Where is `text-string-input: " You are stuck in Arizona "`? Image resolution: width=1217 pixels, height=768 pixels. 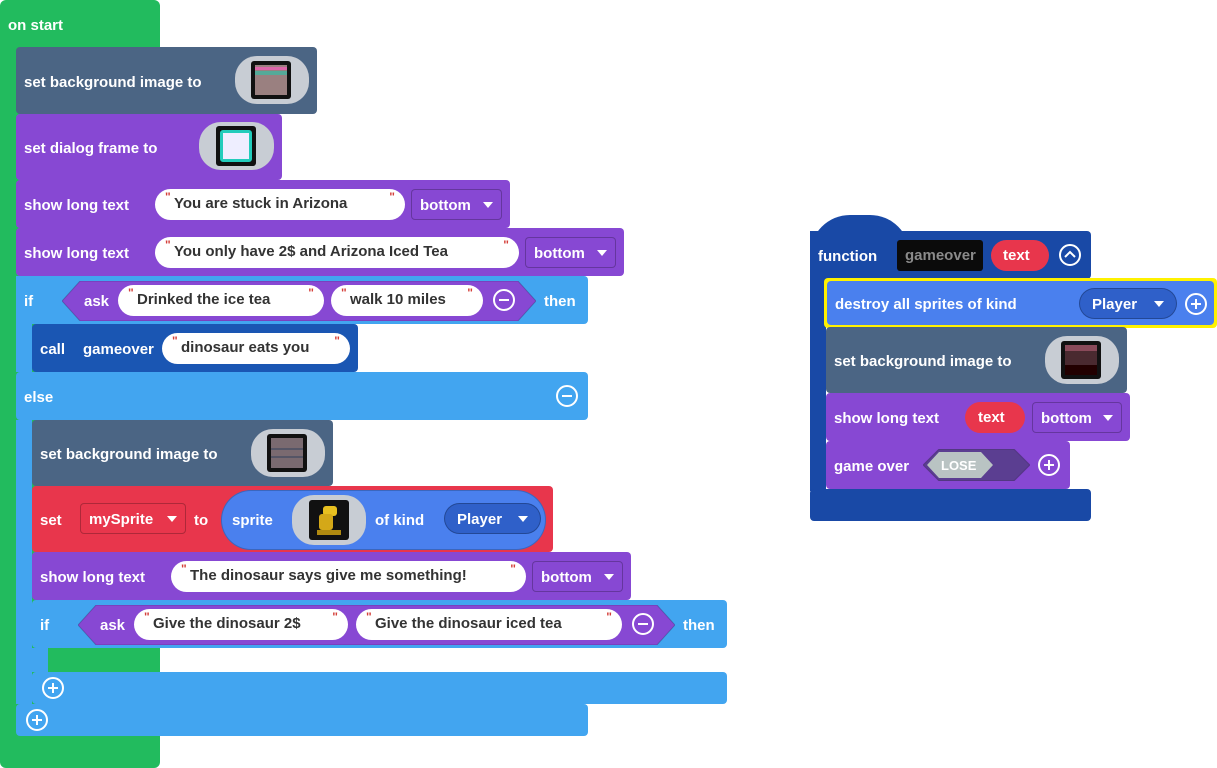
text-string-input: " You are stuck in Arizona " is located at coordinates (280, 204).